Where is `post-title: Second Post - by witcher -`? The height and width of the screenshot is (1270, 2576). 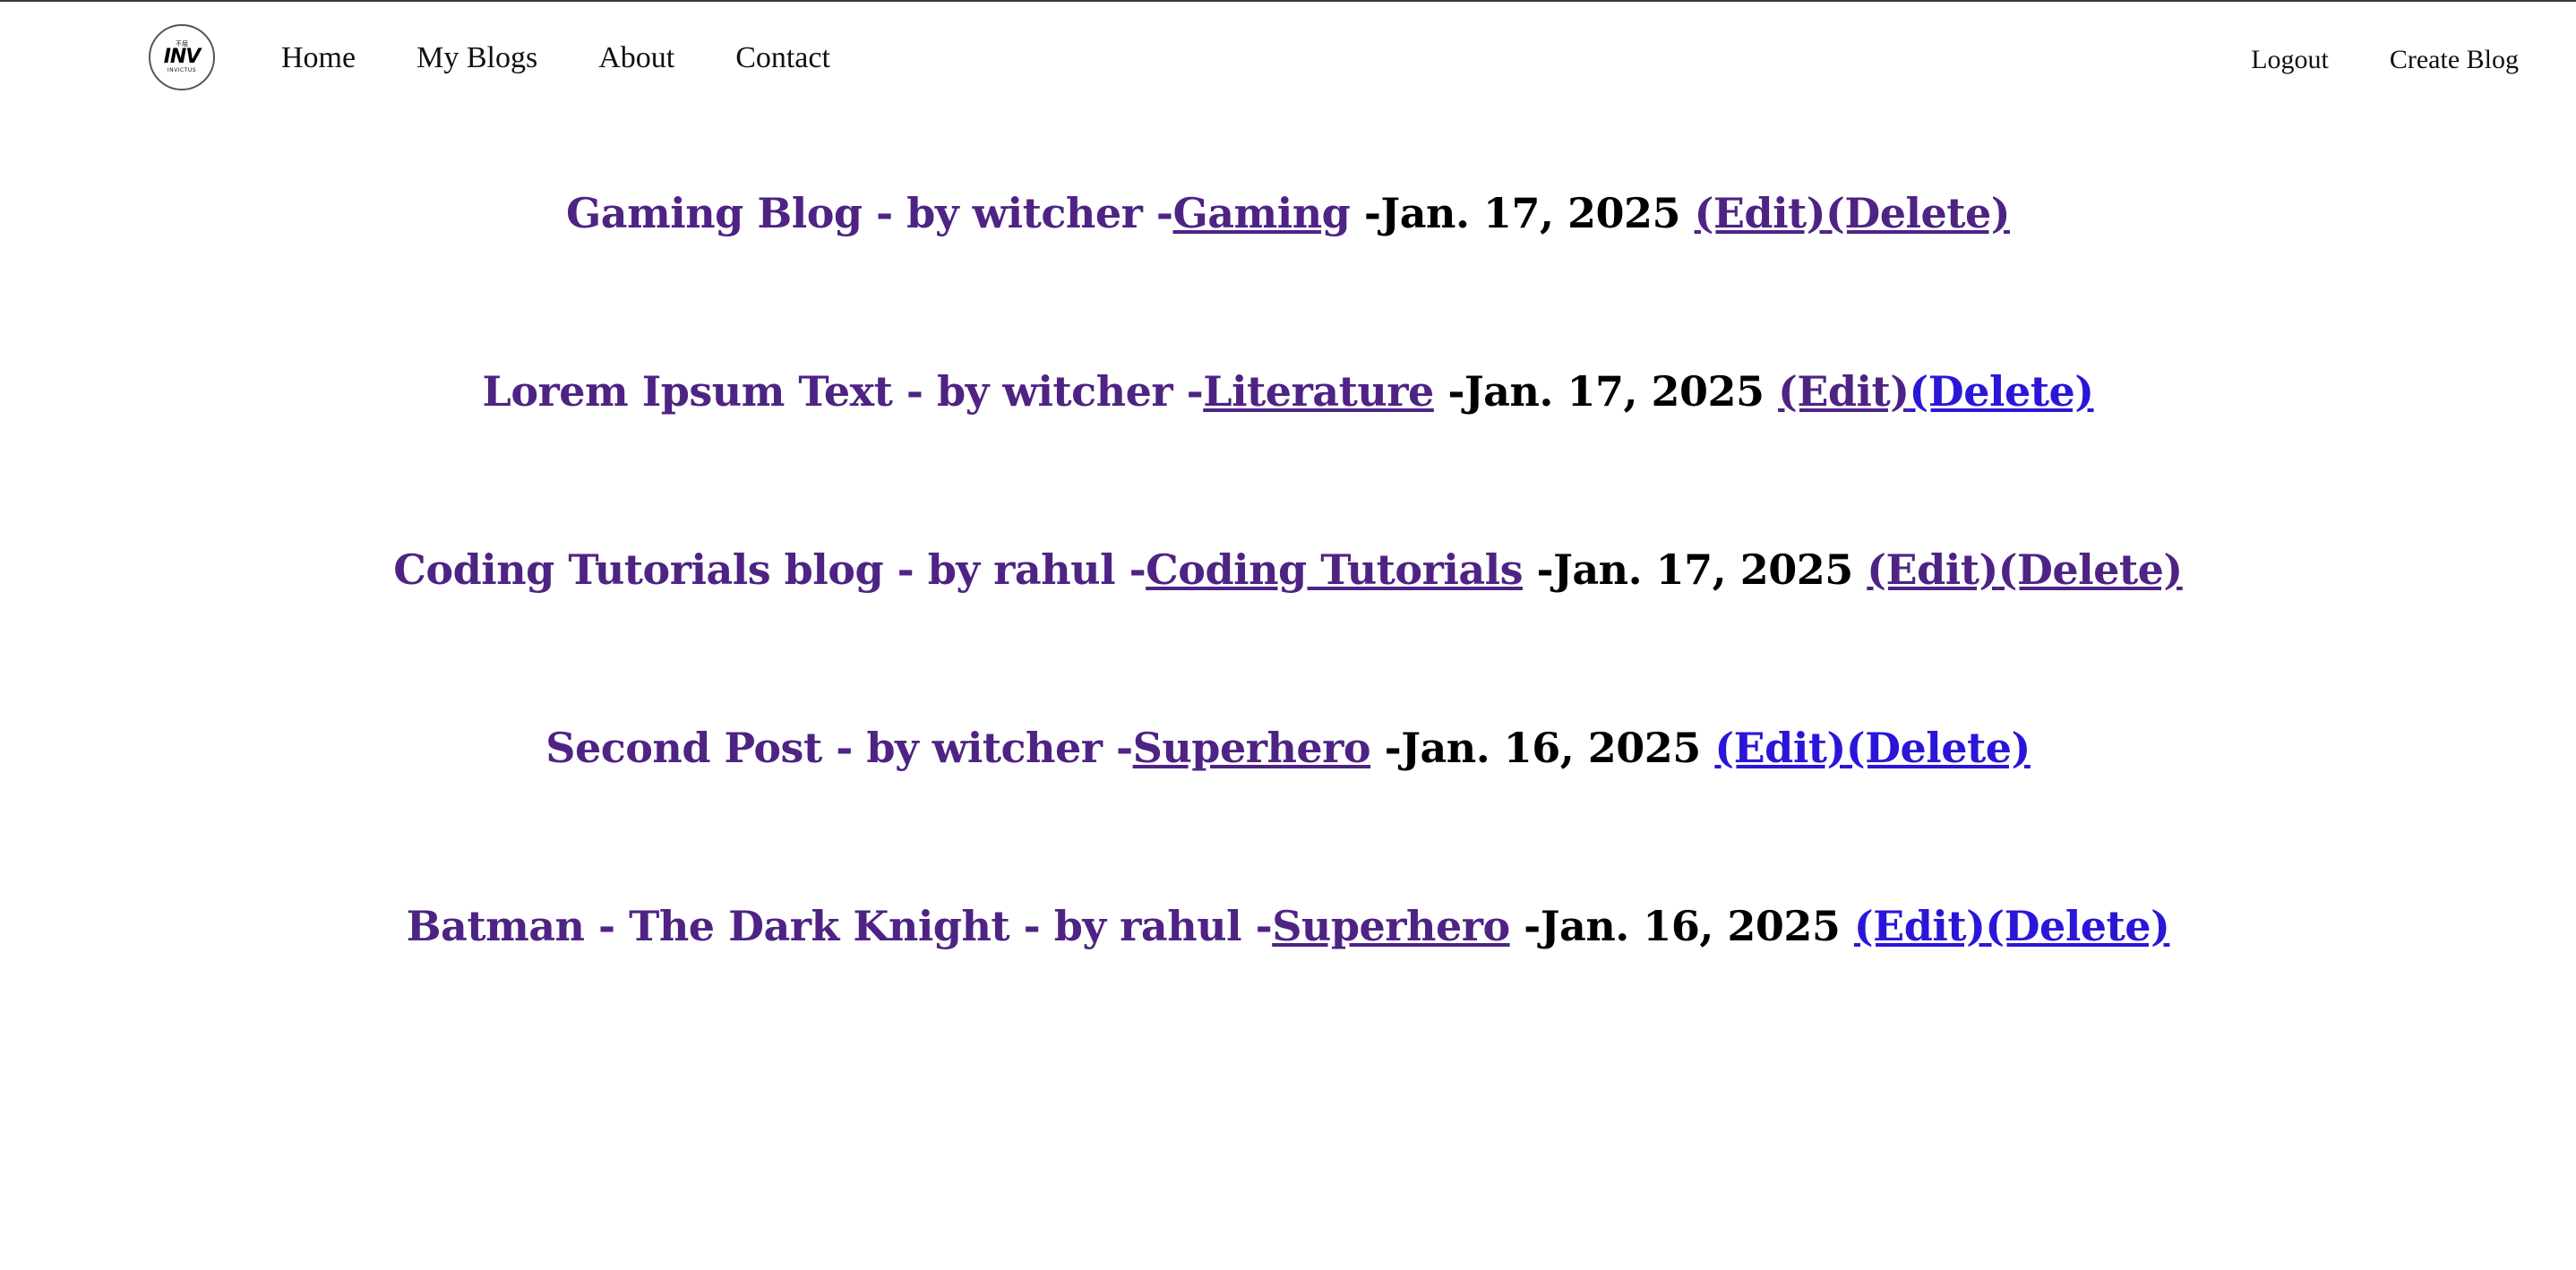
post-title: Second Post - by witcher - is located at coordinates (839, 748).